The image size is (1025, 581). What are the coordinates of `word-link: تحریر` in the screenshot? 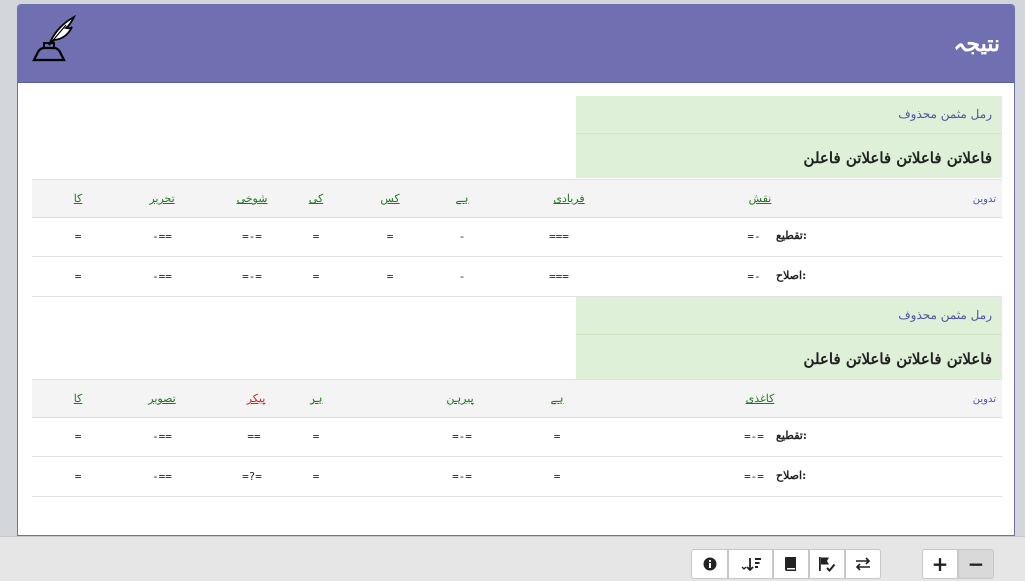 It's located at (161, 198).